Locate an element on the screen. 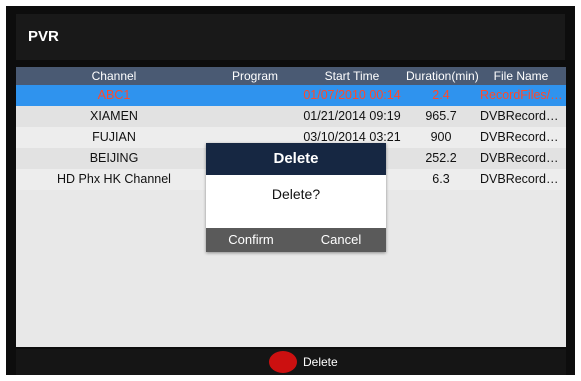 This screenshot has width=581, height=381. cell-duration: 965.7 is located at coordinates (441, 116).